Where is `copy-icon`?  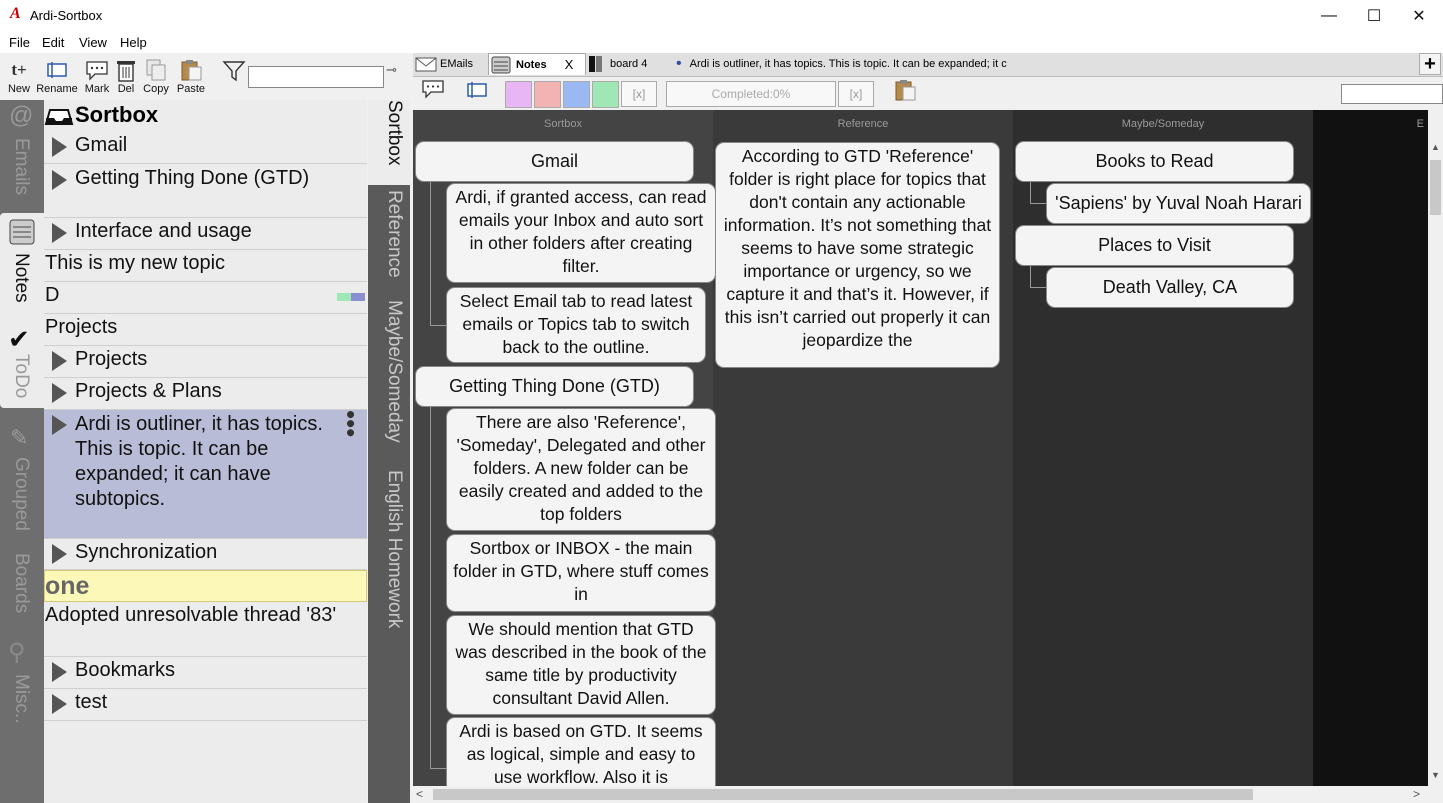
copy-icon is located at coordinates (156, 70).